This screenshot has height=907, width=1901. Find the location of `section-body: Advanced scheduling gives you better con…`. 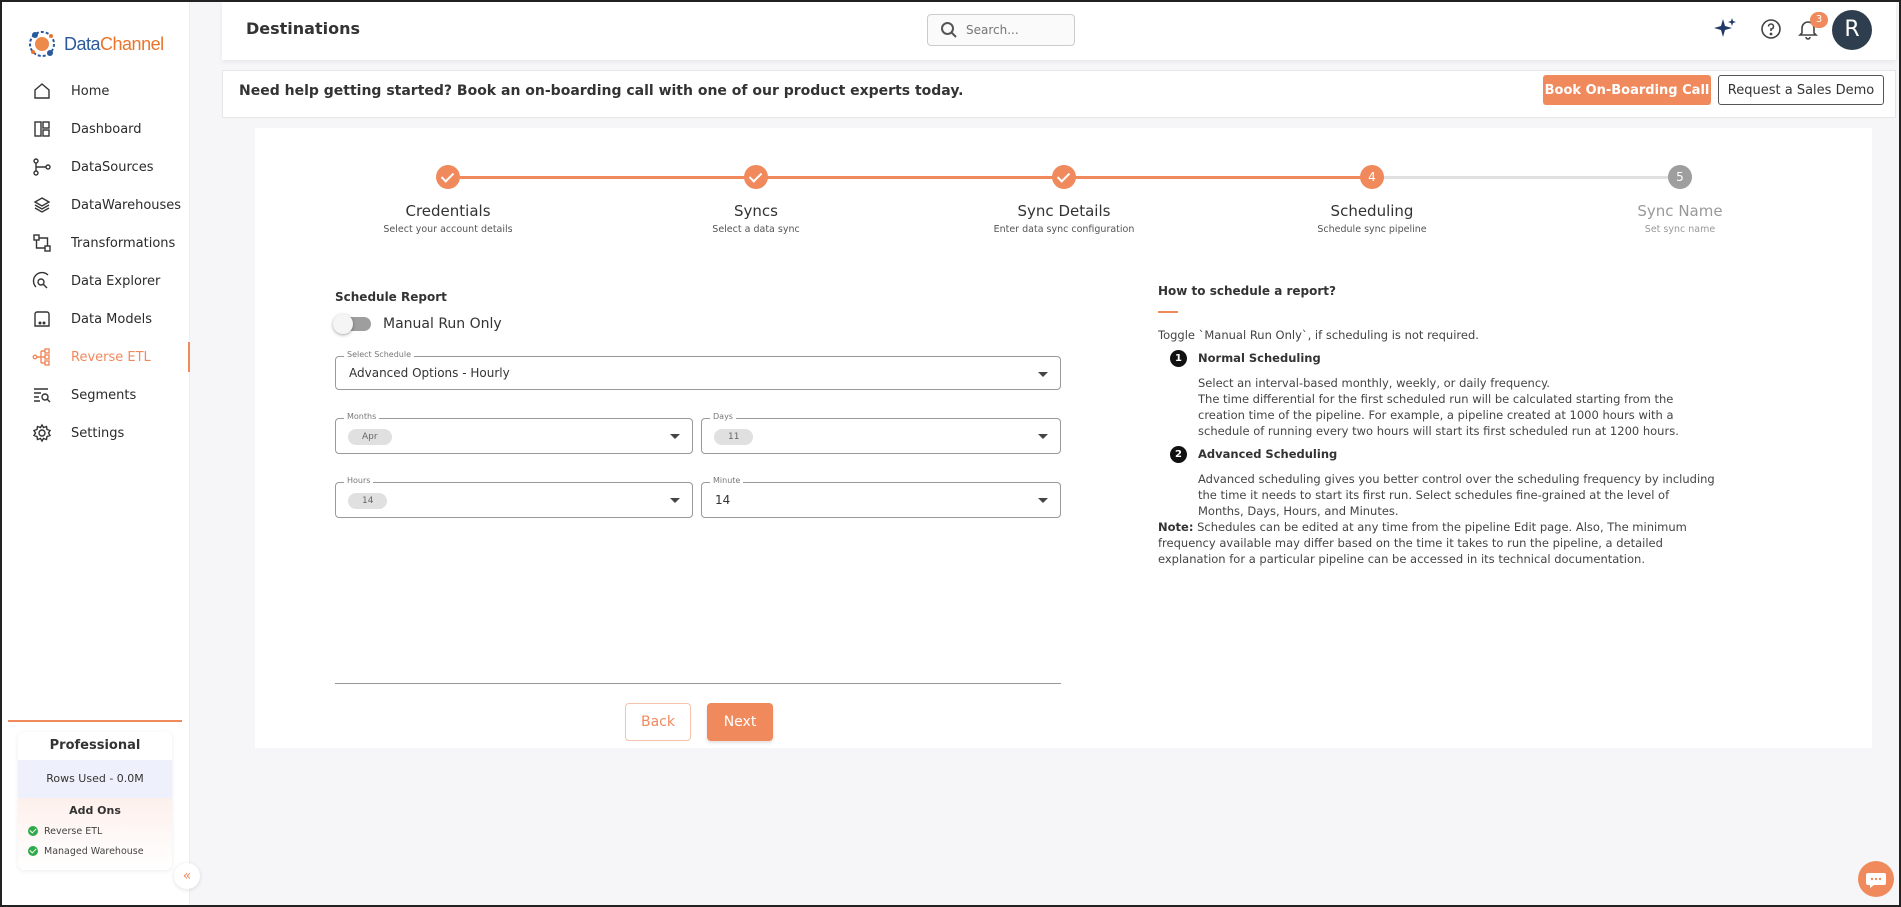

section-body: Advanced scheduling gives you better con… is located at coordinates (1438, 495).